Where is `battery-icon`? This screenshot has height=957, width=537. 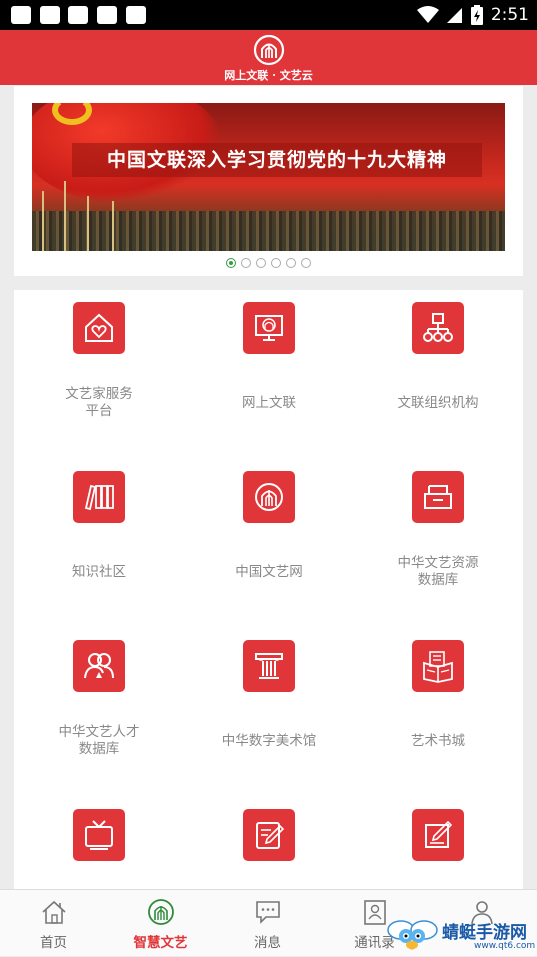
battery-icon is located at coordinates (476, 15).